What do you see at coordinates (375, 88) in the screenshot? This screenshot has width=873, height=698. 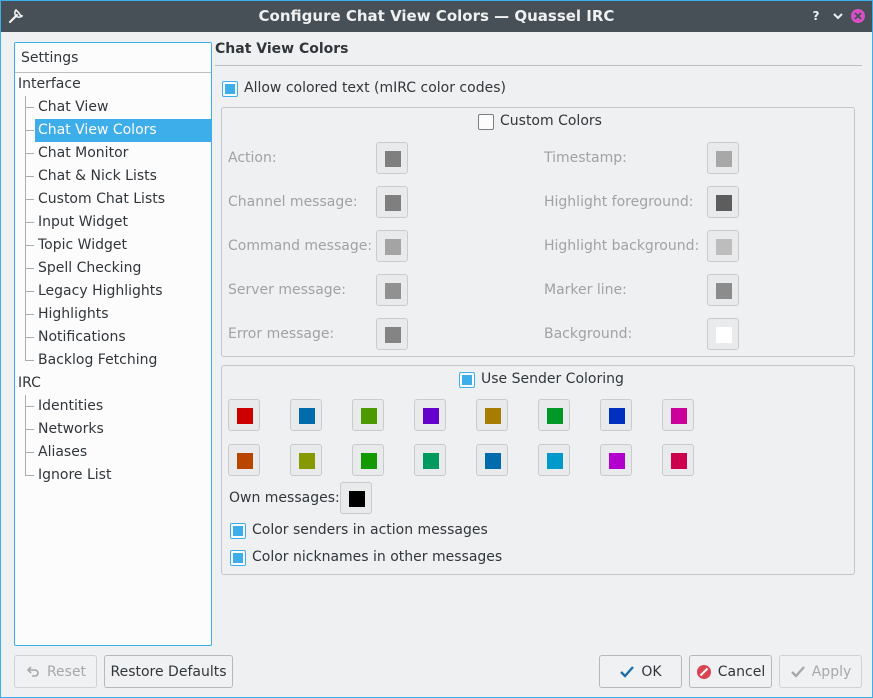 I see `allow-colored-text-label: Allow colored text (mIRC color codes)` at bounding box center [375, 88].